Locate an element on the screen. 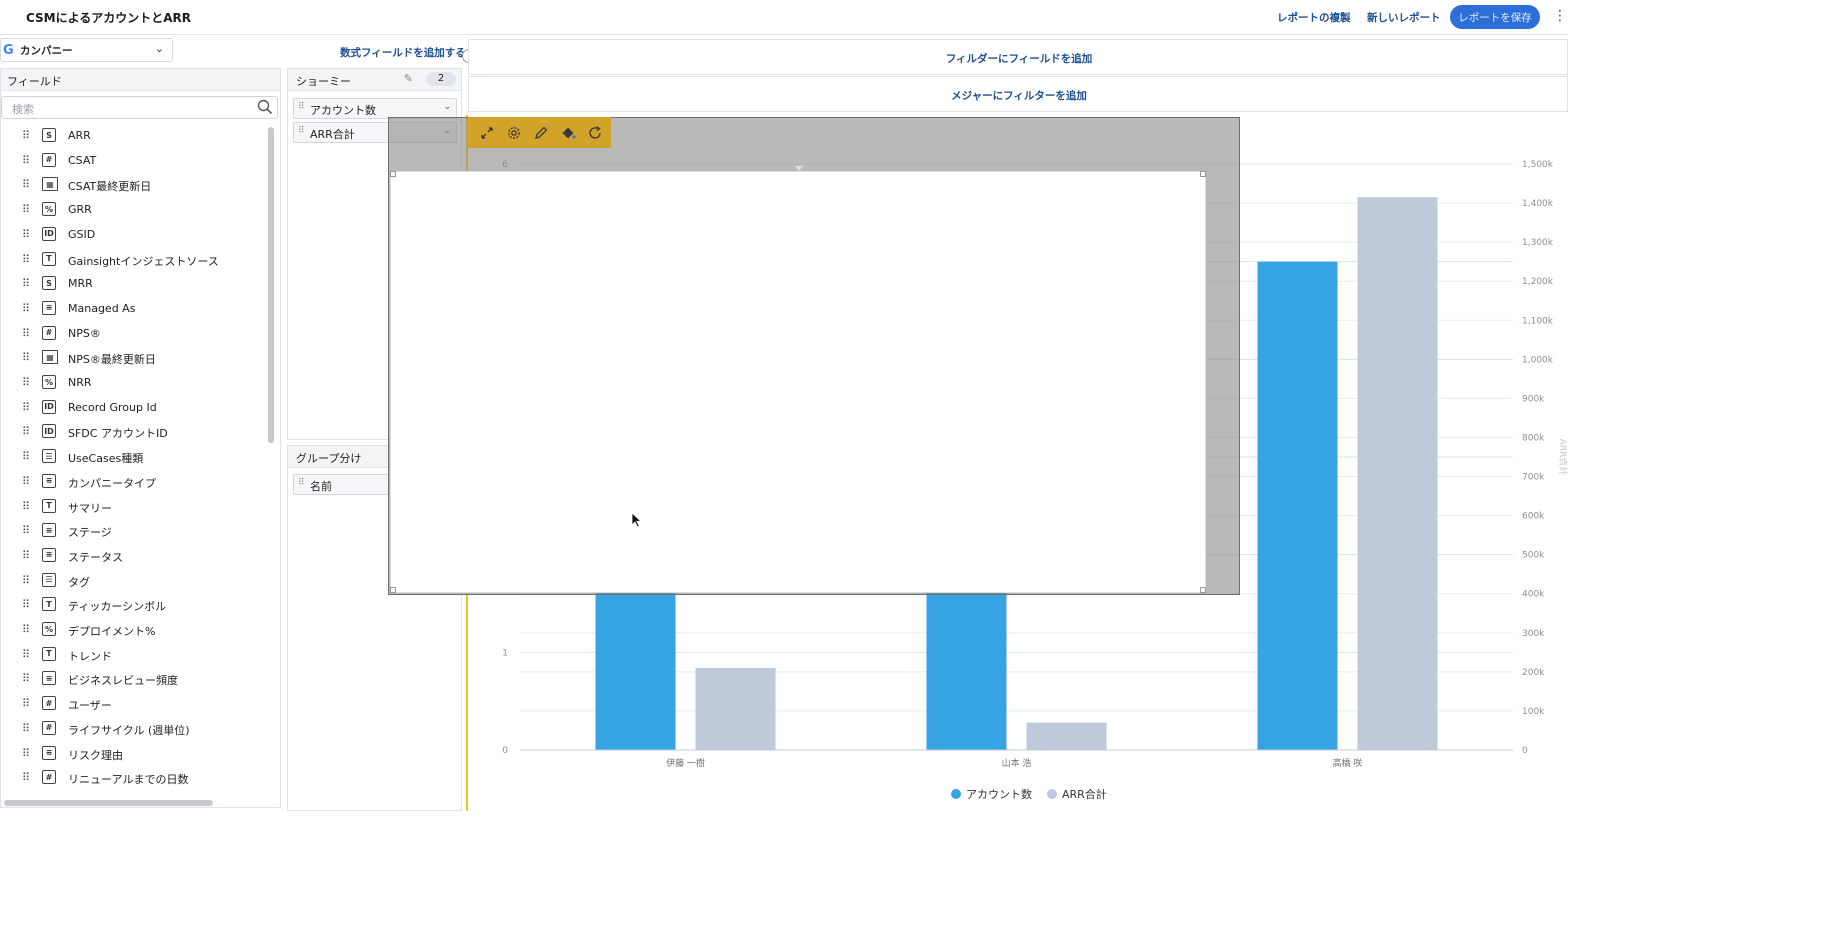  field-search-input: 検索 is located at coordinates (139, 107).